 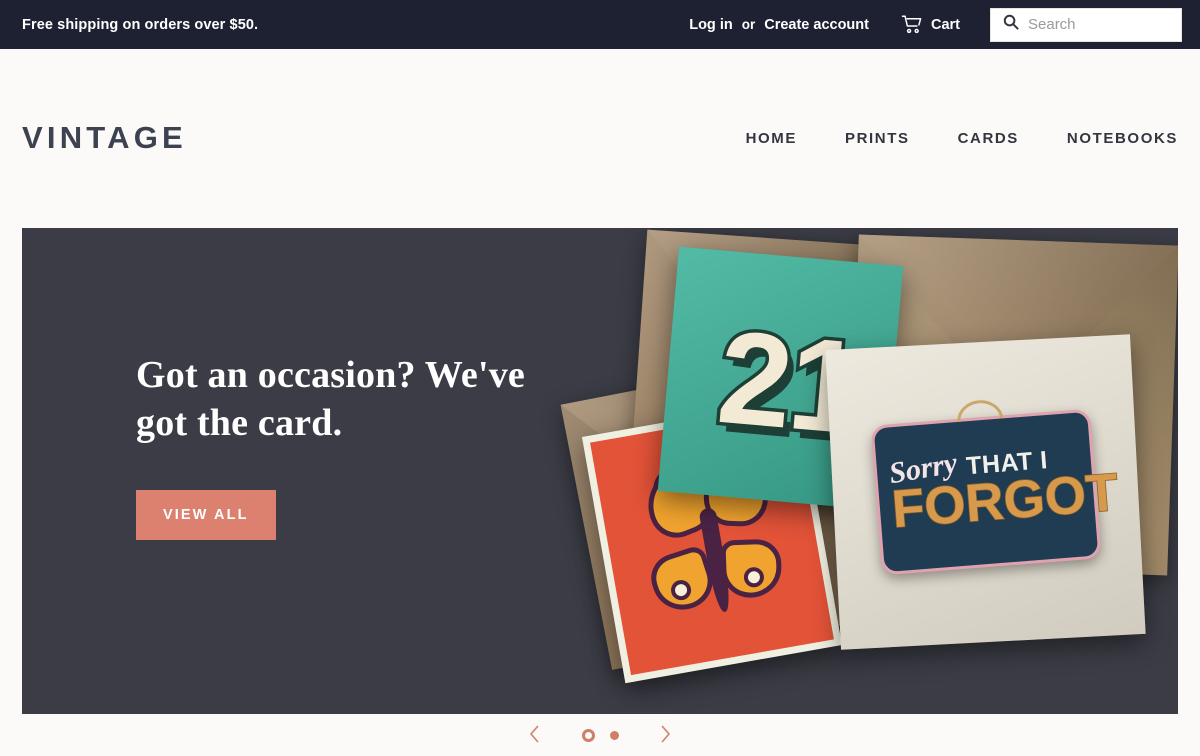 I want to click on sign-hook-icon, so click(x=979, y=410).